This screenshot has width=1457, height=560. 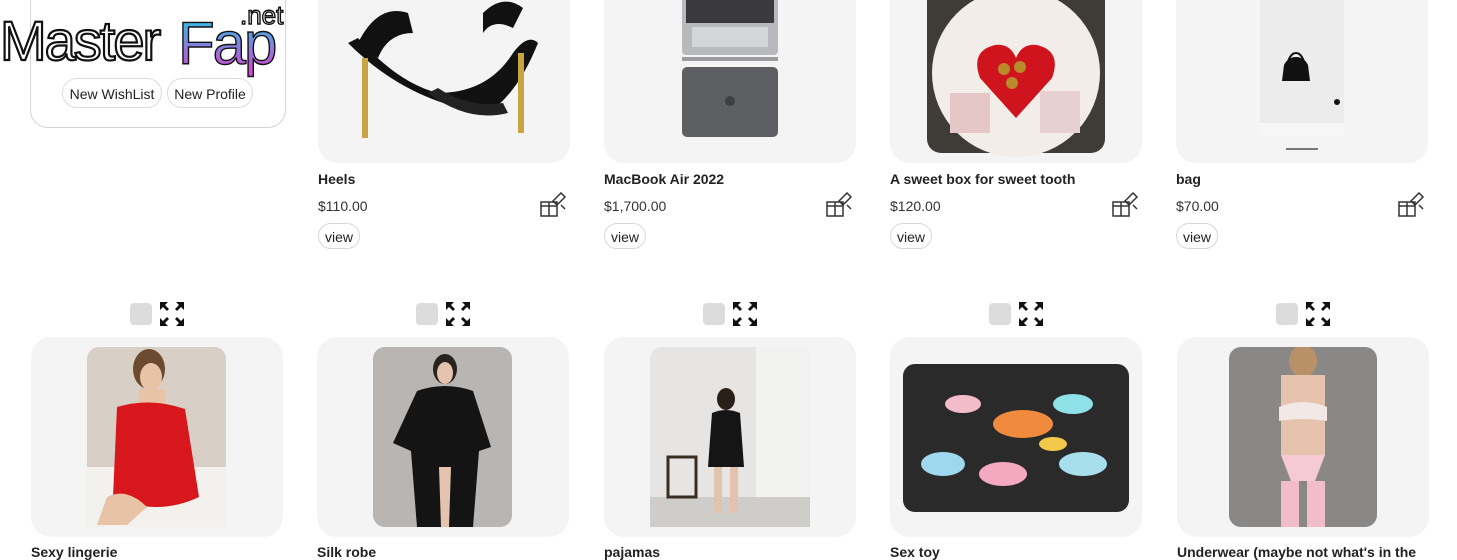 What do you see at coordinates (336, 179) in the screenshot?
I see `product-name: Heels` at bounding box center [336, 179].